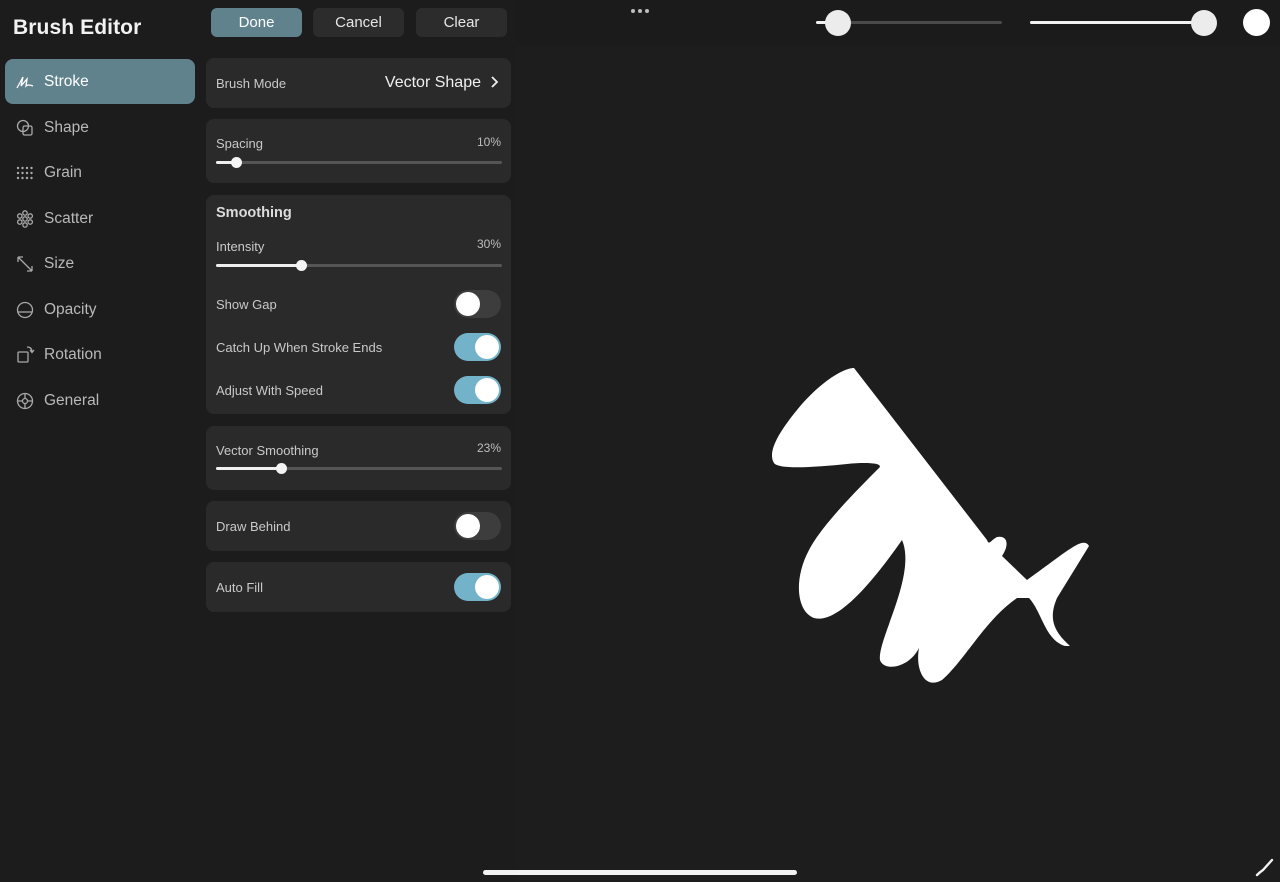 Image resolution: width=1280 pixels, height=882 pixels. I want to click on sidebar-item-label: Scatter, so click(69, 218).